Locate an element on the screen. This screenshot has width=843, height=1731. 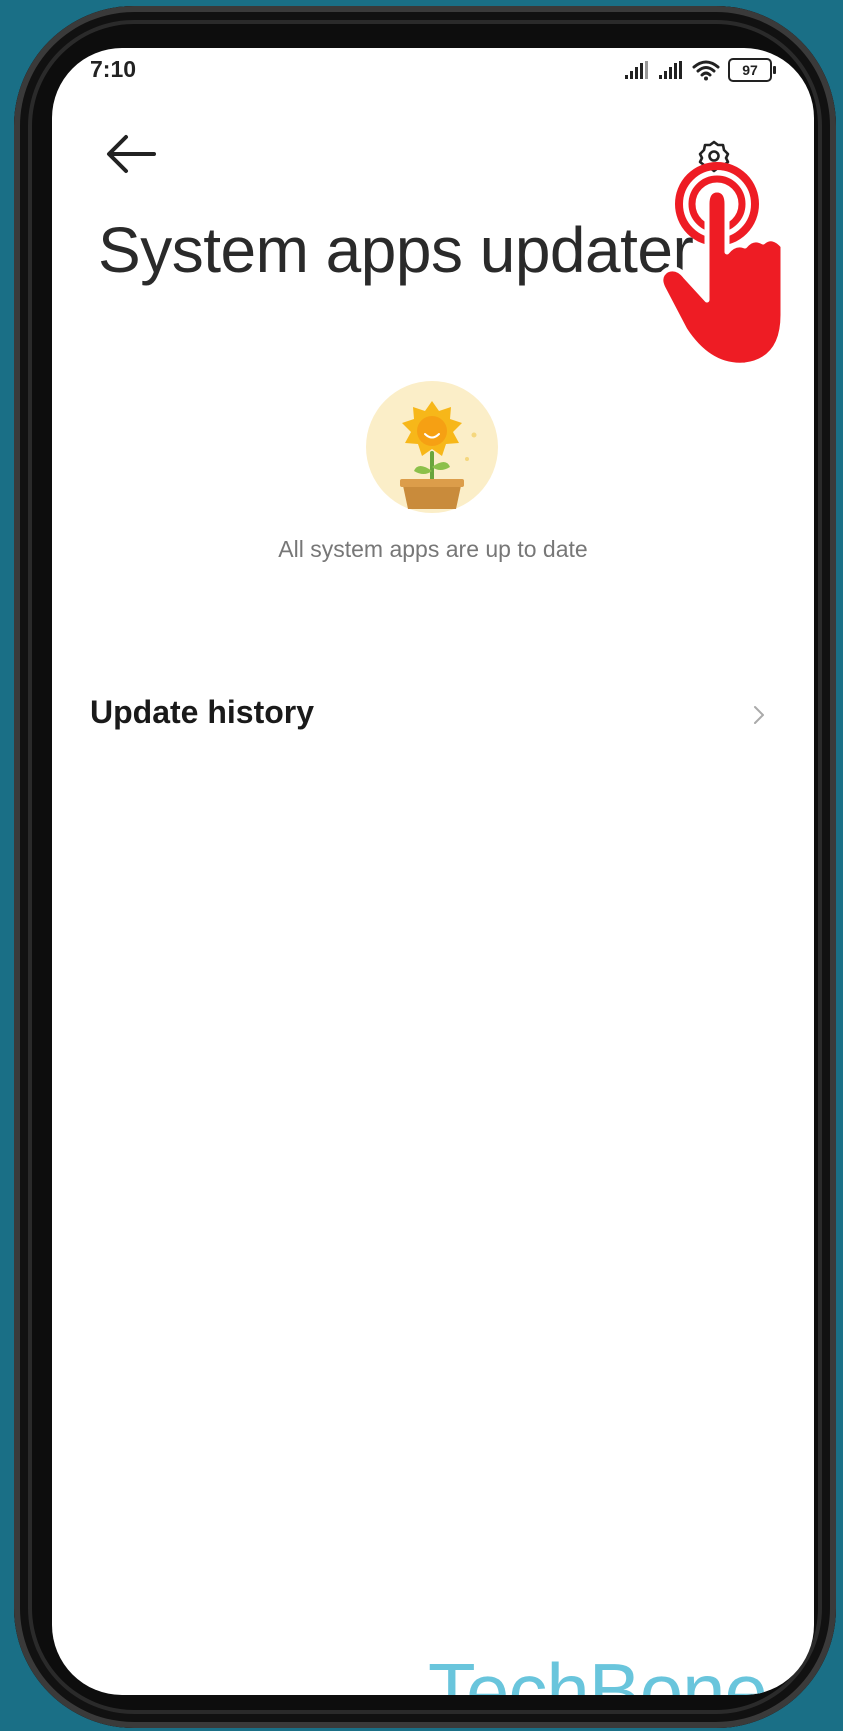
battery-icon: 97 is located at coordinates (752, 70).